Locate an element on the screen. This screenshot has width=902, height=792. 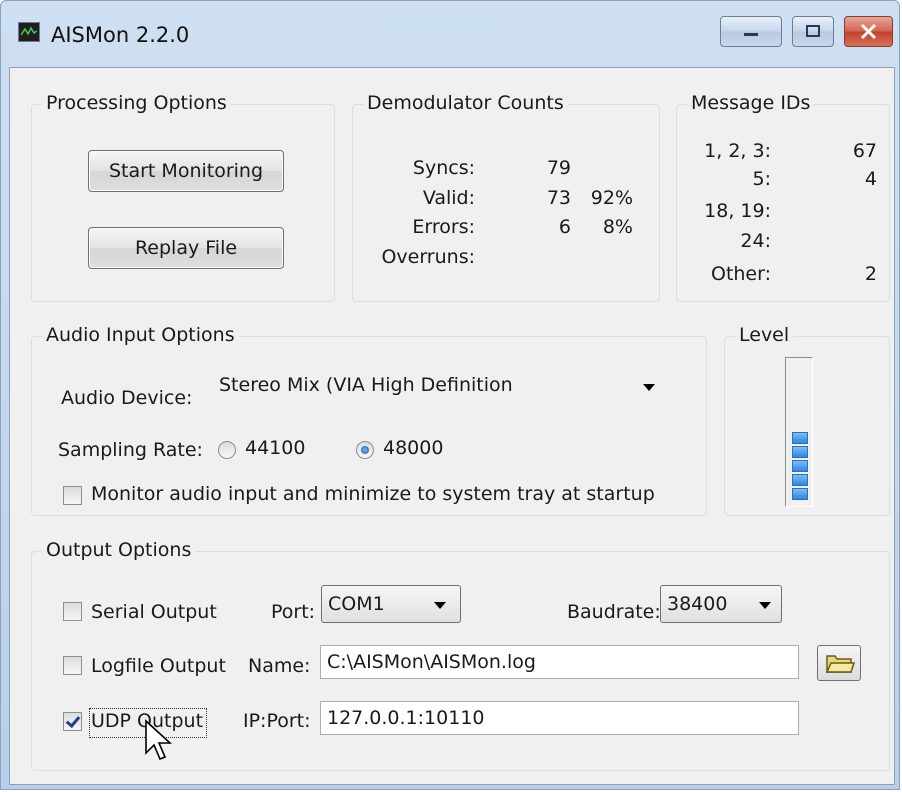
maximize-icon is located at coordinates (813, 31).